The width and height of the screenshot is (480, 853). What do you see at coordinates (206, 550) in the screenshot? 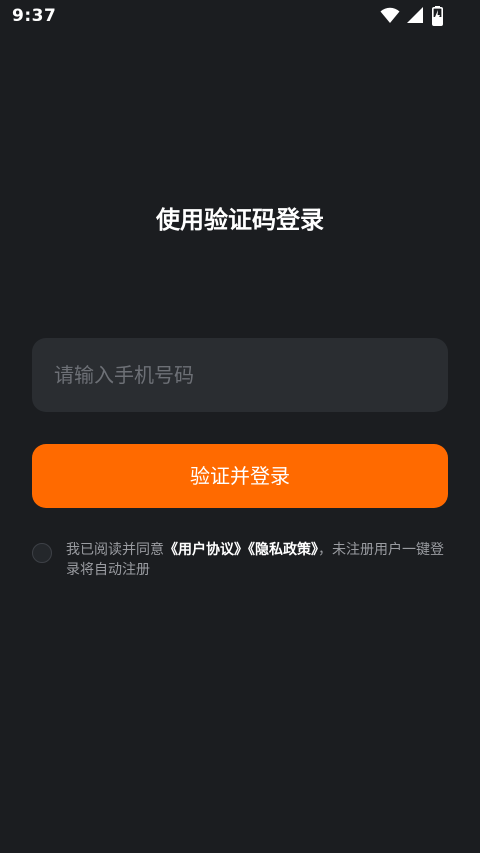
I see `user-agreement-link: 《用户协议》` at bounding box center [206, 550].